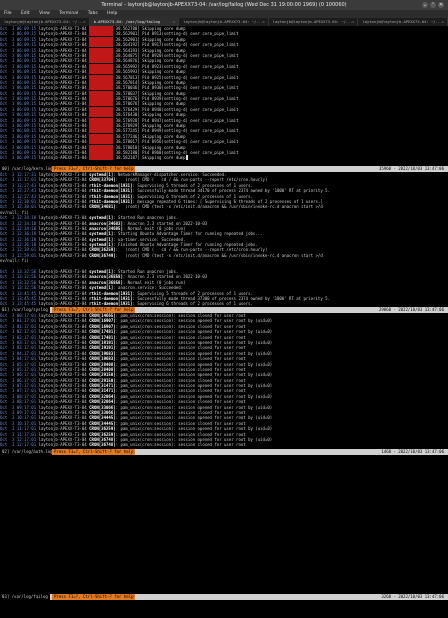  I want to click on status-file: 03] /var/log/failog, so click(25, 597).